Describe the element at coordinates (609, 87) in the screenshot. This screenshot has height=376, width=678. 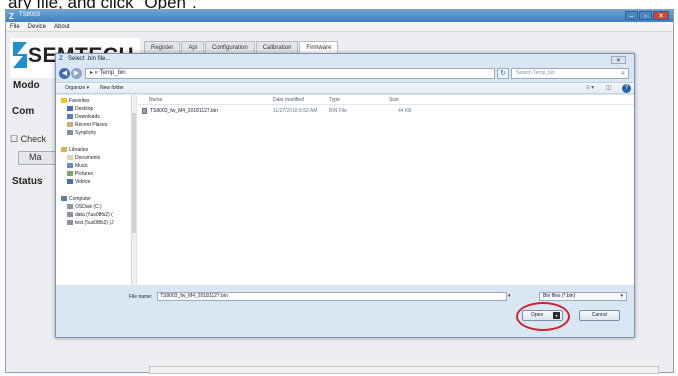
I see `preview-pane-icon: ◫` at that location.